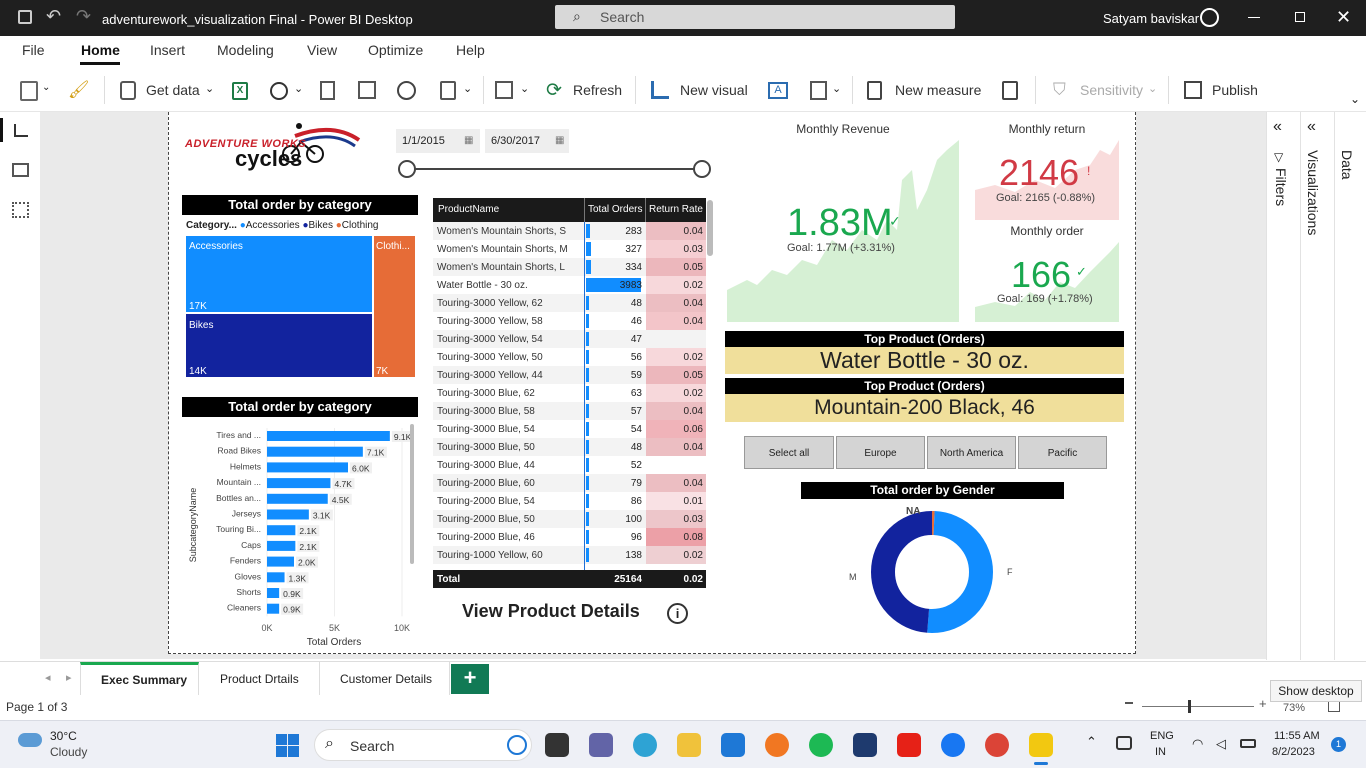 The height and width of the screenshot is (768, 1366). What do you see at coordinates (1297, 736) in the screenshot?
I see `clock-time: 11:55 AM` at bounding box center [1297, 736].